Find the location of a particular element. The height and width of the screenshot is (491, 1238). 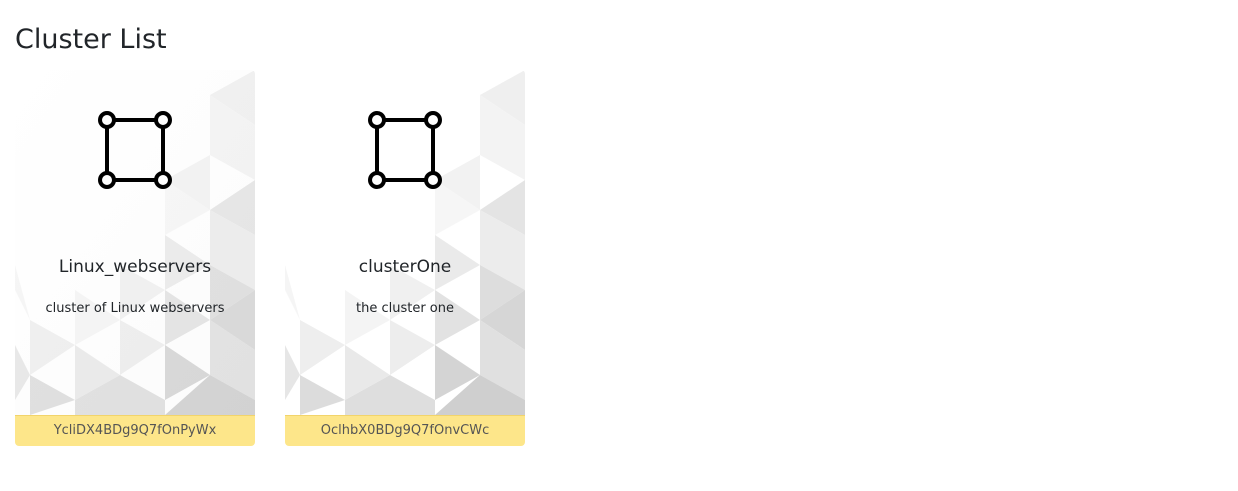

cluster-name: Linux_webservers is located at coordinates (135, 267).